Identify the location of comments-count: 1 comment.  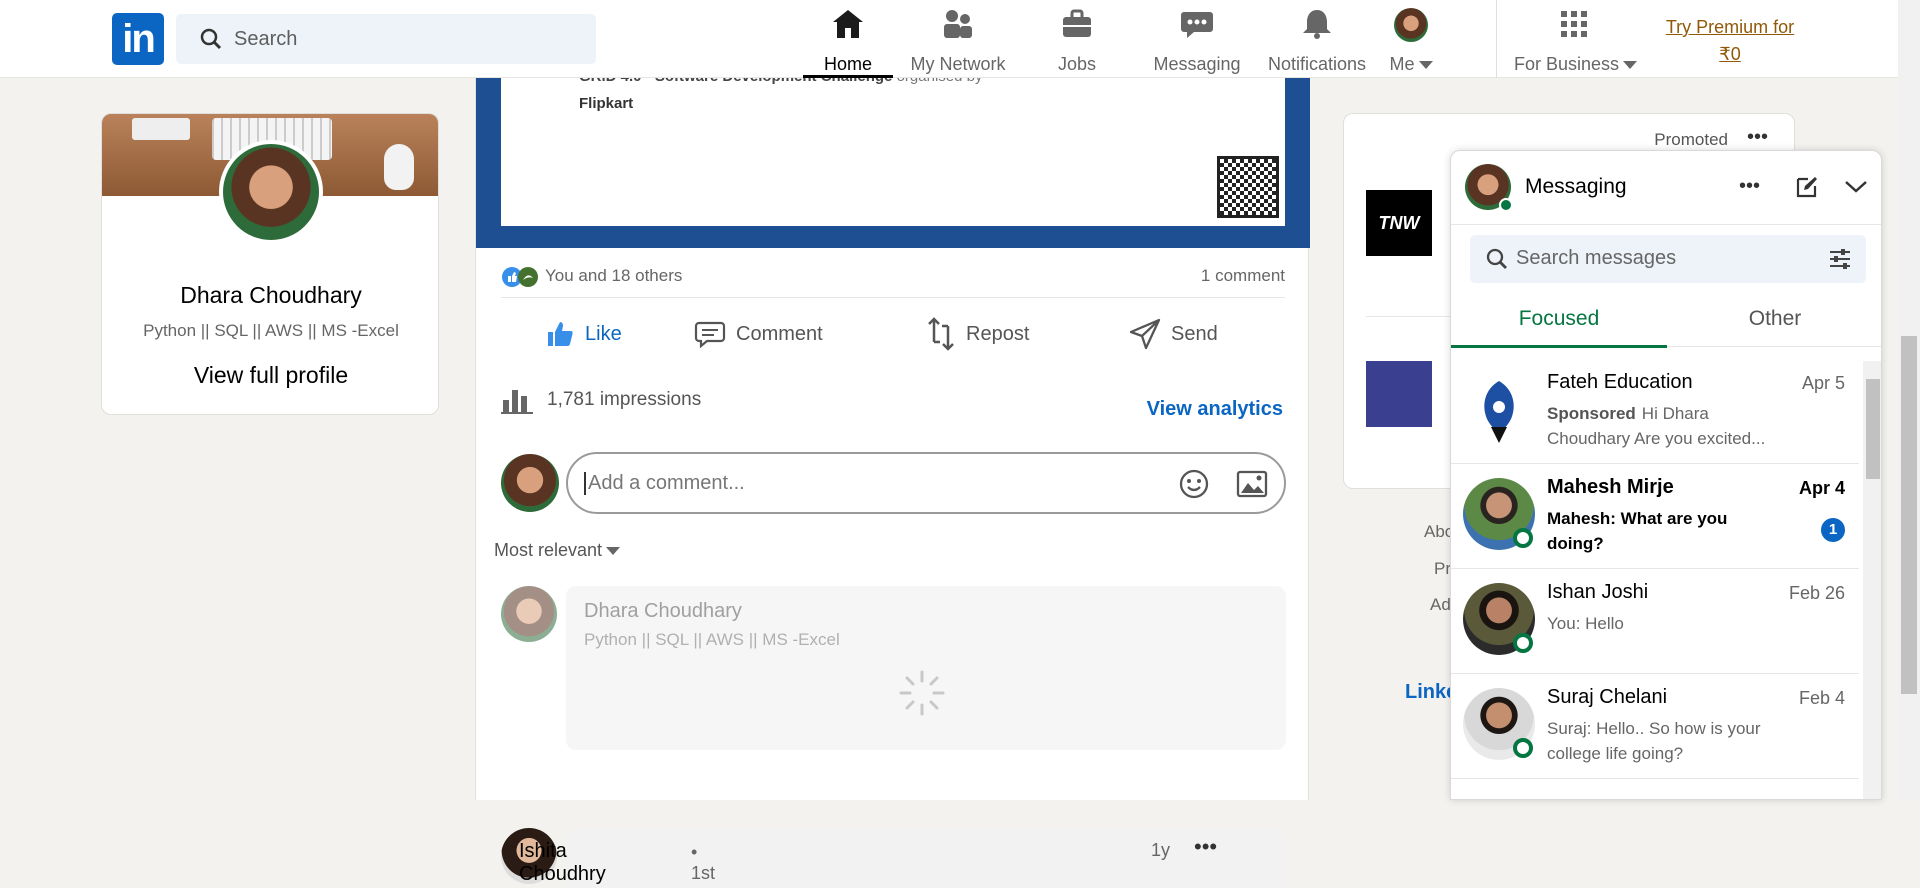
(1243, 276).